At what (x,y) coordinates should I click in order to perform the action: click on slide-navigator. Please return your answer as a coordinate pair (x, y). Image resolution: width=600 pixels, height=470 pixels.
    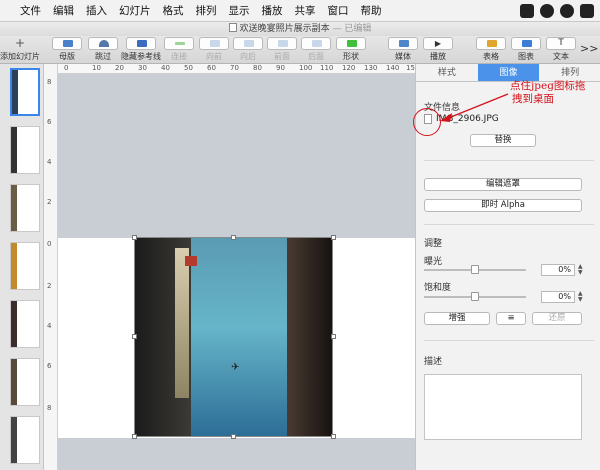
    Looking at the image, I should click on (22, 267).